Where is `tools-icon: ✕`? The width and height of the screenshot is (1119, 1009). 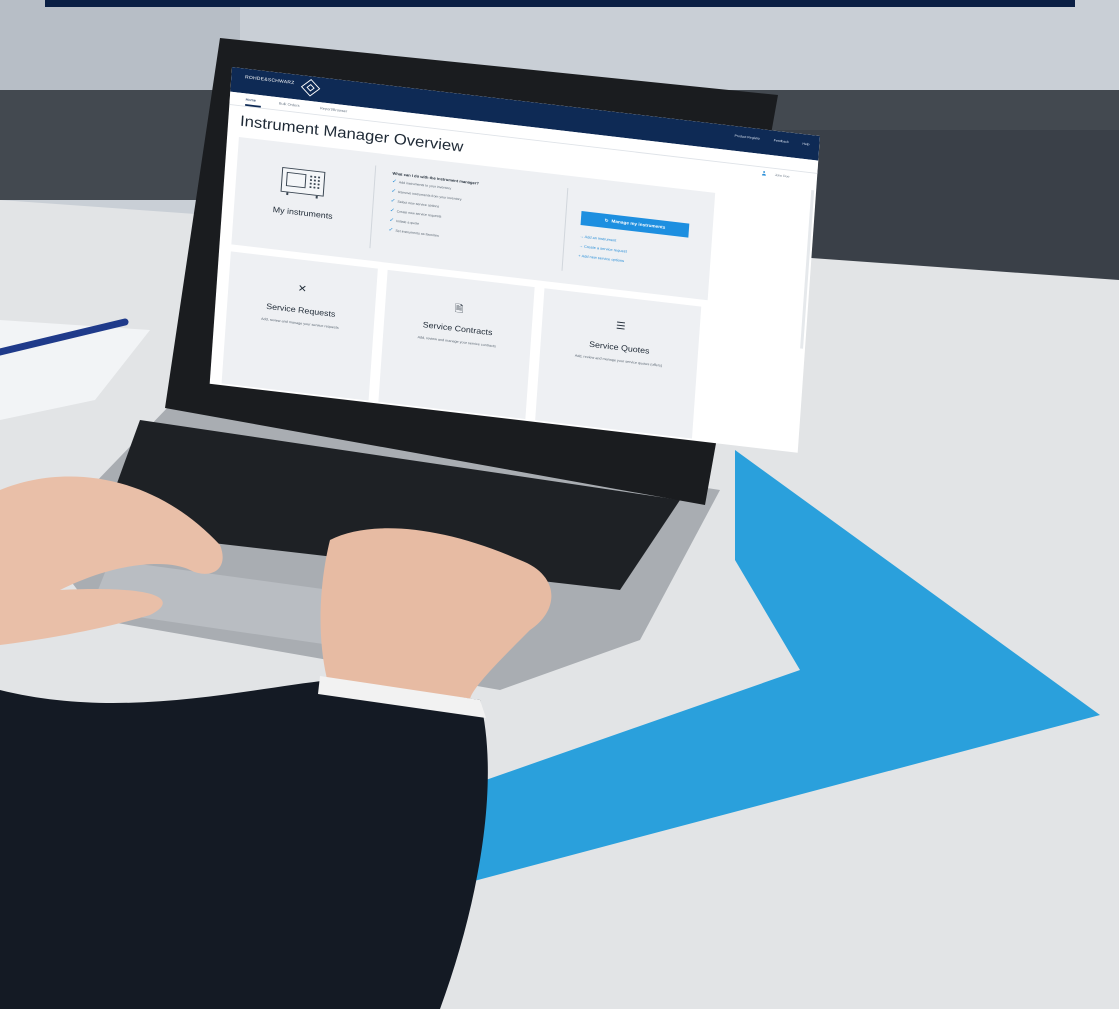 tools-icon: ✕ is located at coordinates (302, 289).